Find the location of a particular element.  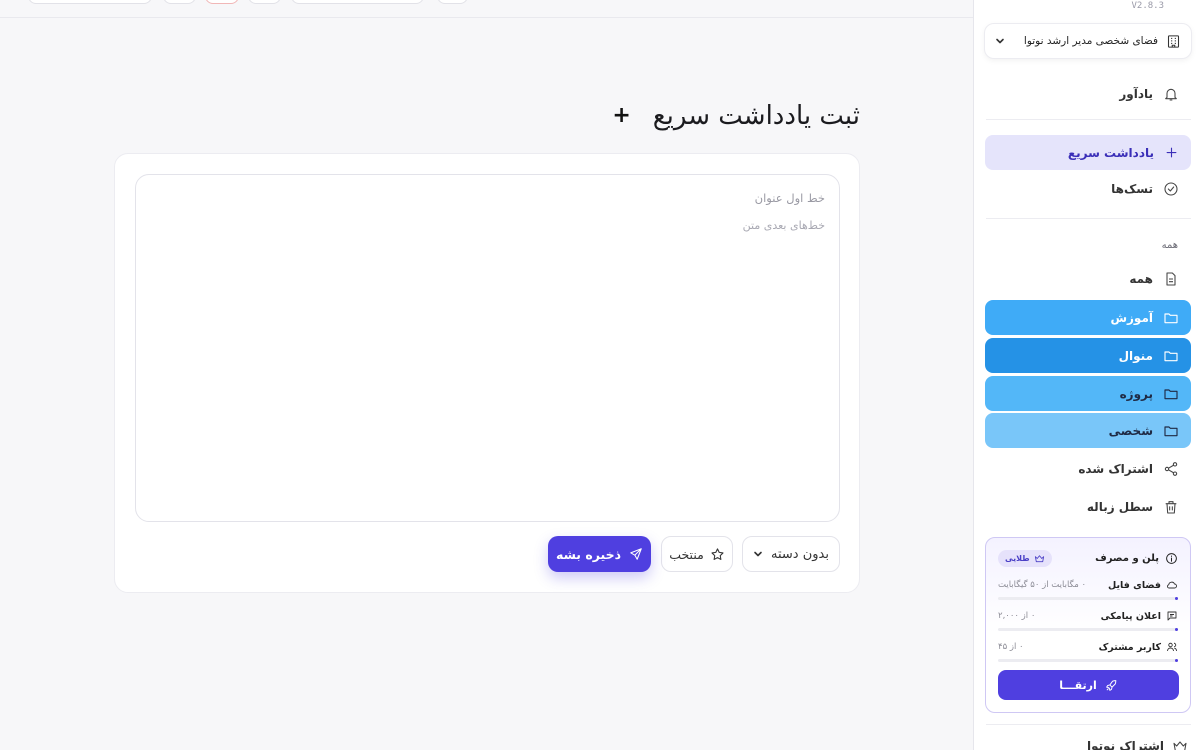

plan-header: پلن و مصرف طلایی is located at coordinates (1088, 558).